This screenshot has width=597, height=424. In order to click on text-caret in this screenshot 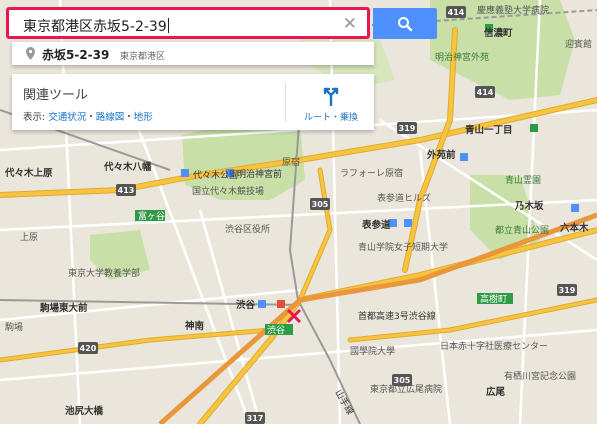, I will do `click(168, 25)`.